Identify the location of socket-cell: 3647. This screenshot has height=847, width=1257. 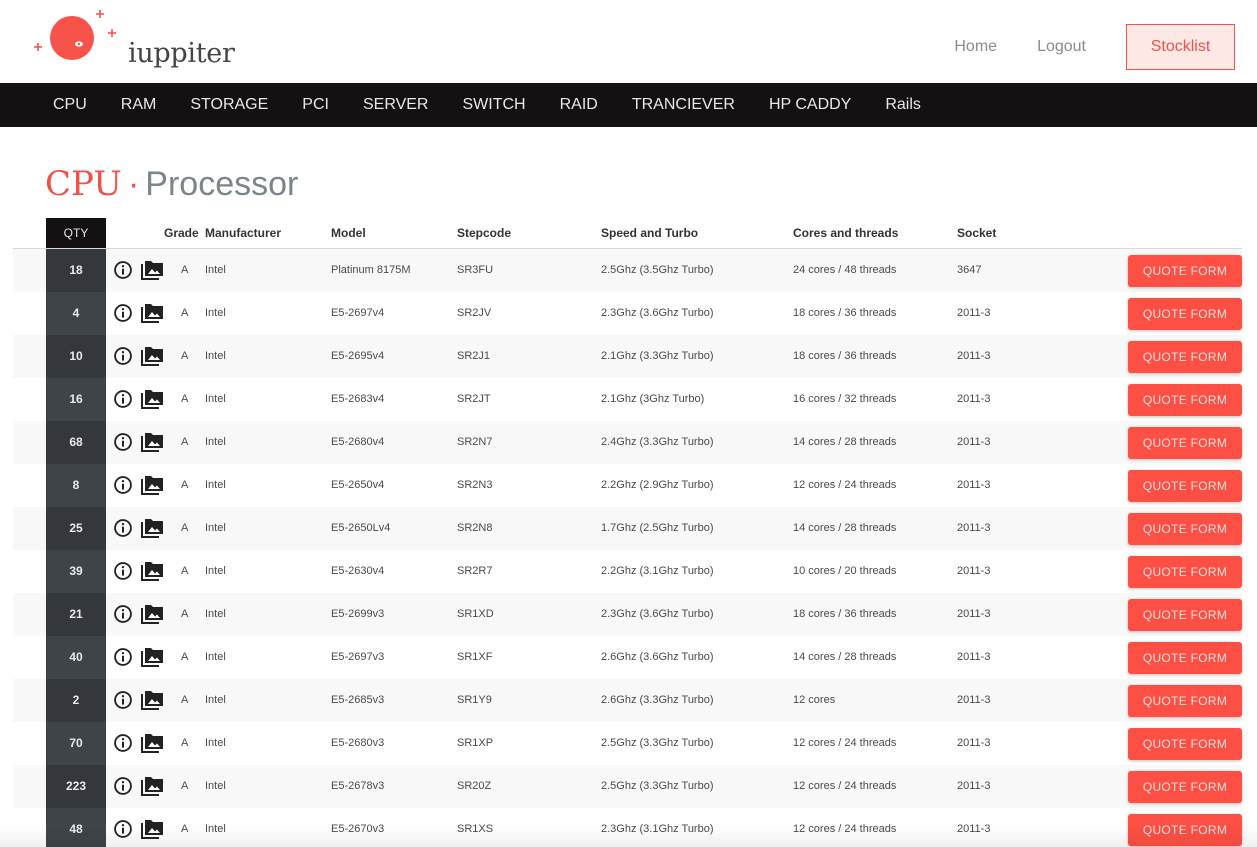
(969, 270).